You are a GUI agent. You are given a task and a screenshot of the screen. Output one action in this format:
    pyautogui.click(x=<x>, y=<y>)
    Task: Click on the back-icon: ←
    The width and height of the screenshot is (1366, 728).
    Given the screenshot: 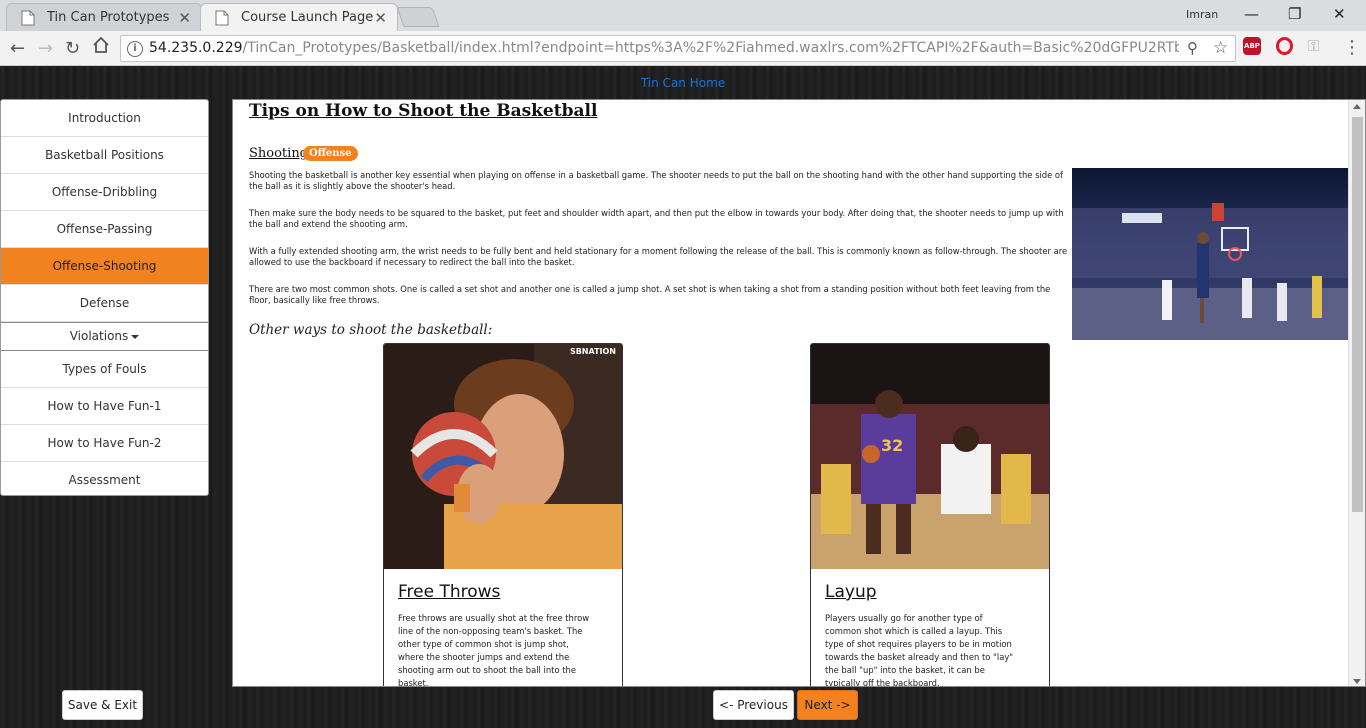 What is the action you would take?
    pyautogui.click(x=17, y=48)
    